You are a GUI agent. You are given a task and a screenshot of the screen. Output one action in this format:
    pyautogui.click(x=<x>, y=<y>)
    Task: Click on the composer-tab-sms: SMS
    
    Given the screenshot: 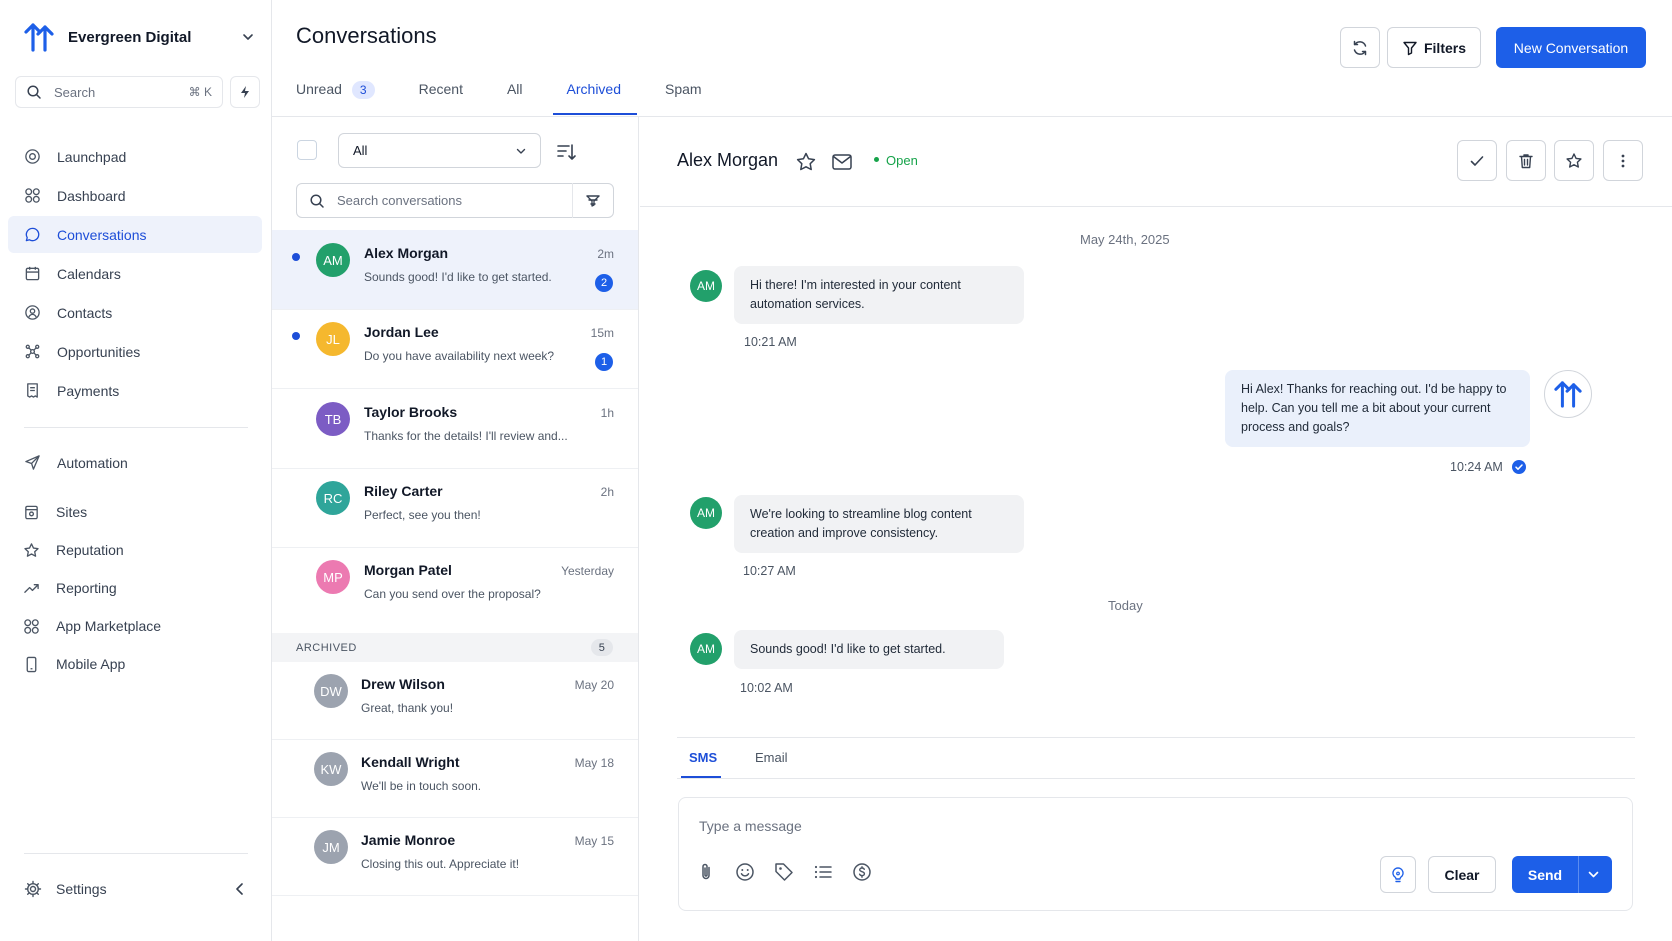 What is the action you would take?
    pyautogui.click(x=703, y=757)
    